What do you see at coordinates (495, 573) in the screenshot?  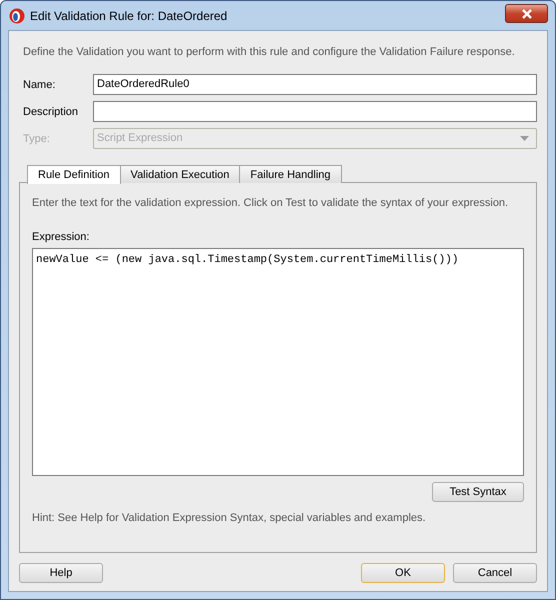 I see `dialog-button: Cancel` at bounding box center [495, 573].